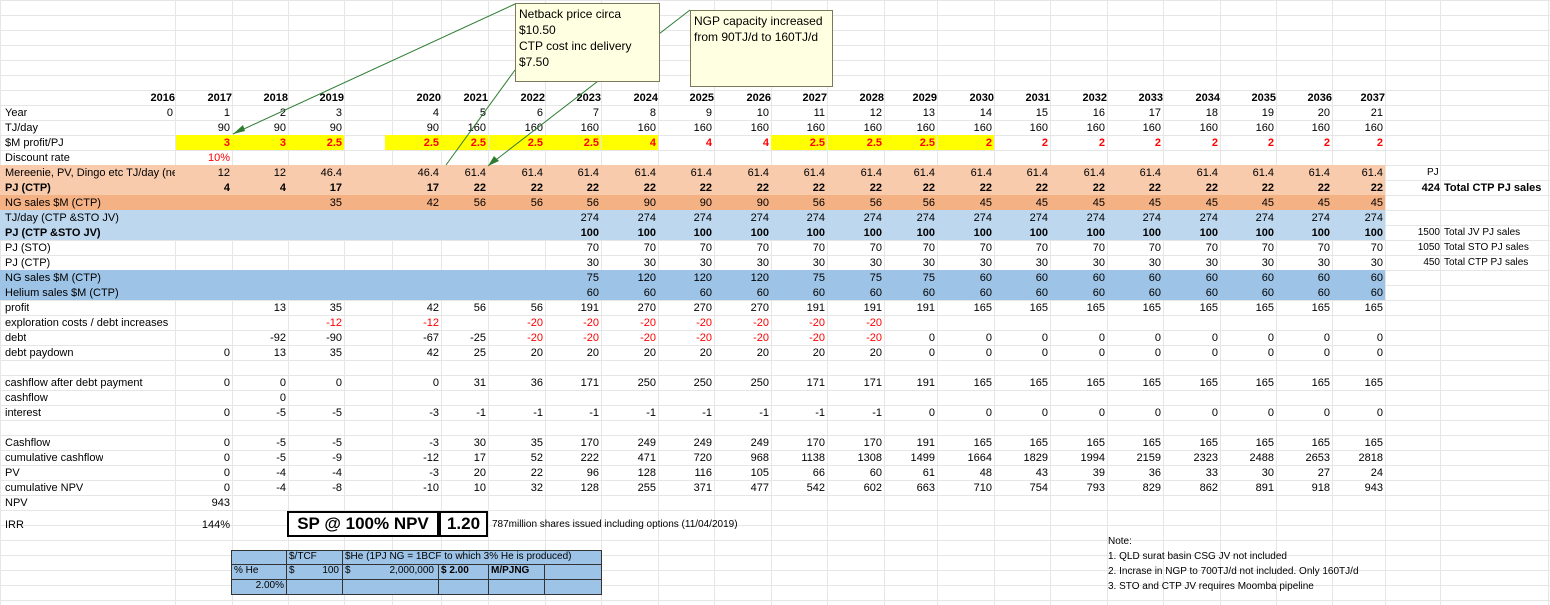  Describe the element at coordinates (86, 323) in the screenshot. I see `row-label: exploration costs / debt increases` at that location.